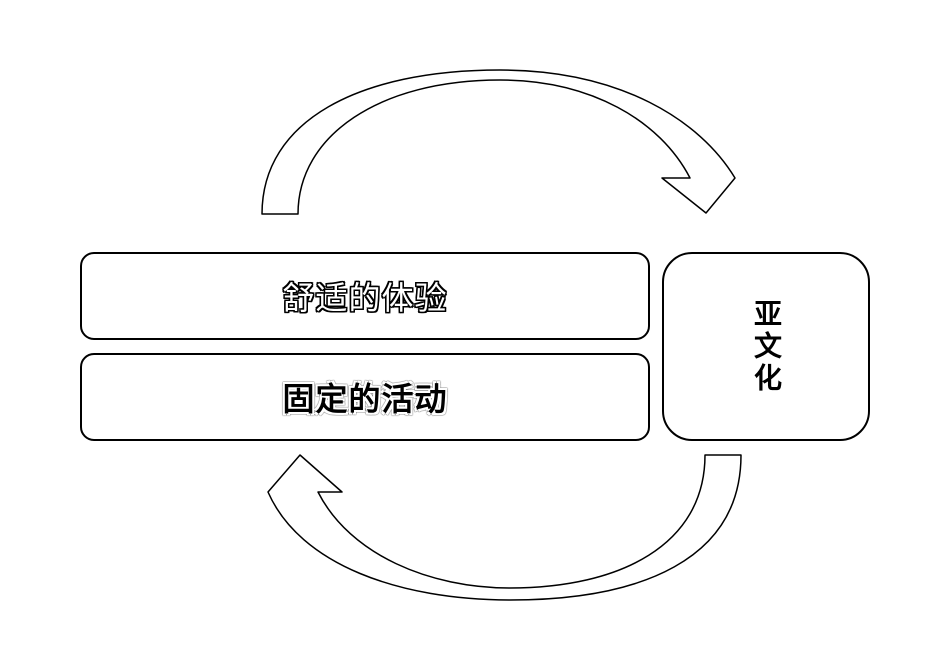 The width and height of the screenshot is (925, 659). What do you see at coordinates (498, 142) in the screenshot?
I see `top-curved-arrow-icon` at bounding box center [498, 142].